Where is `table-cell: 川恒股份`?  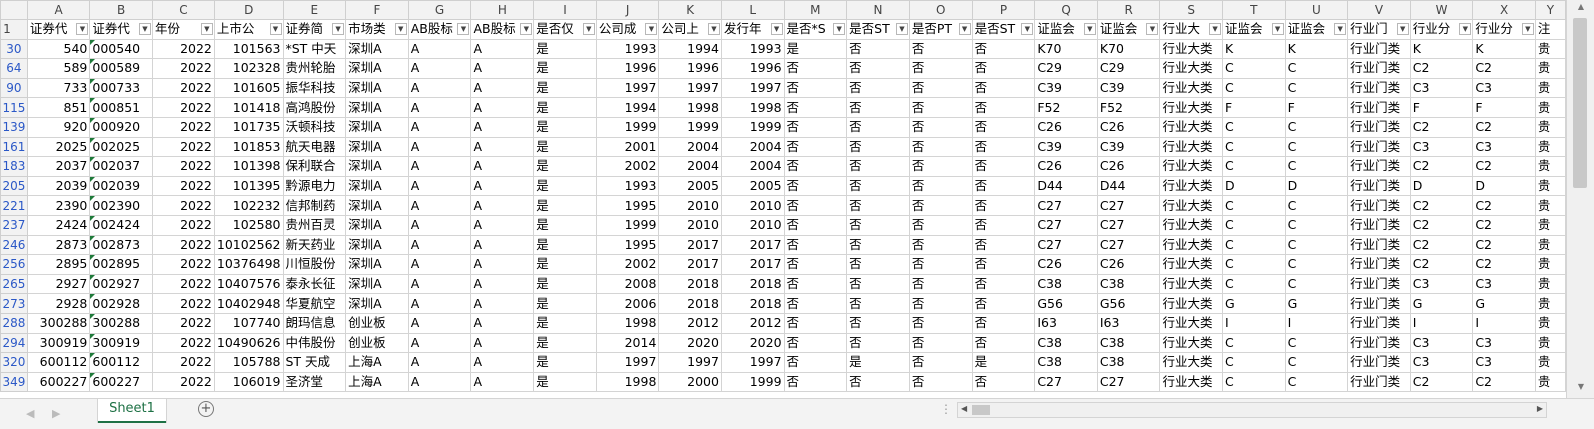
table-cell: 川恒股份 is located at coordinates (314, 264).